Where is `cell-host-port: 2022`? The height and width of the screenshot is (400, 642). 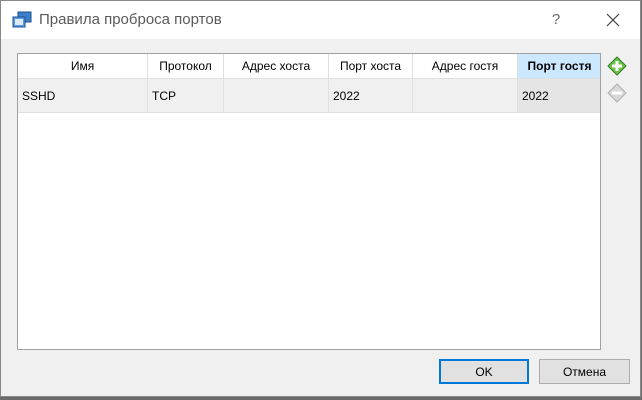 cell-host-port: 2022 is located at coordinates (371, 96).